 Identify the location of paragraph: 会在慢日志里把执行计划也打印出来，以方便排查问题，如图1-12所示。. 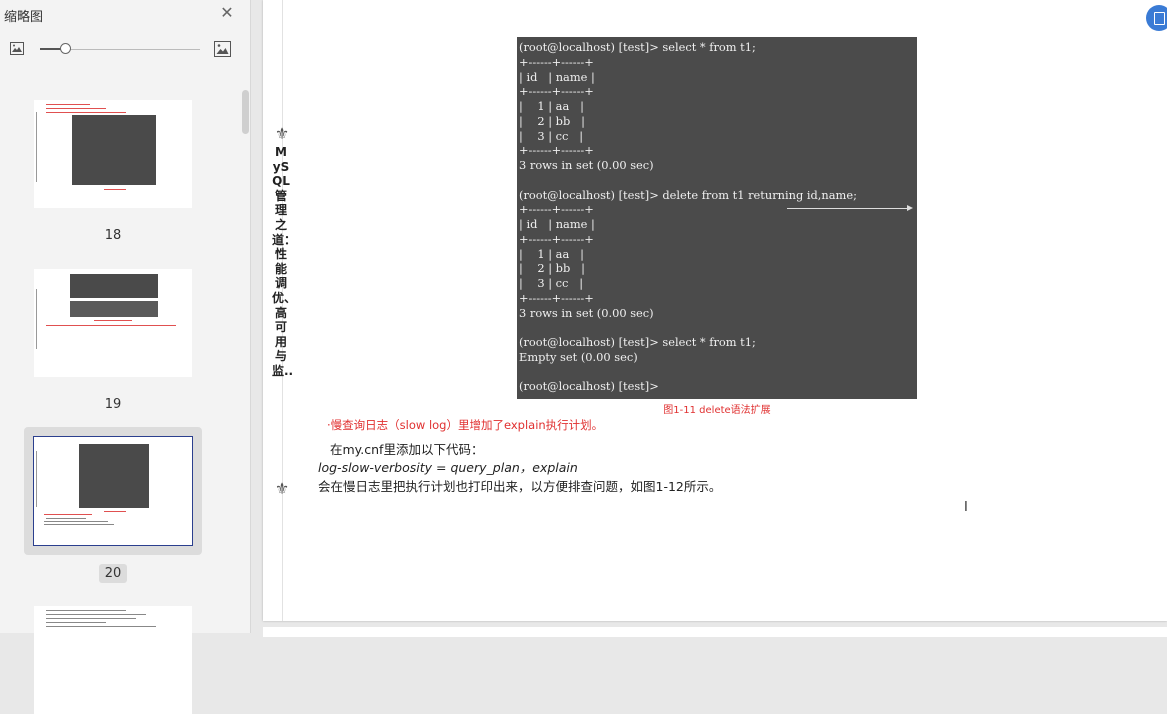
(520, 486).